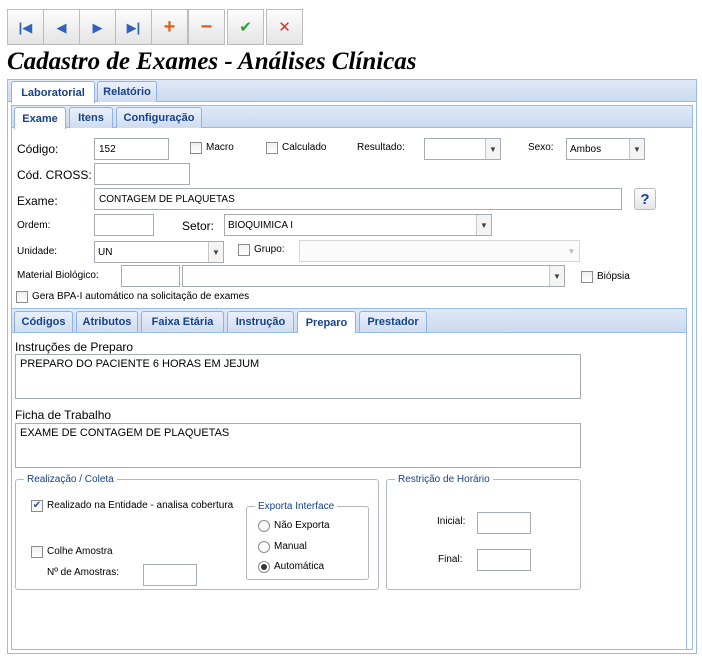  Describe the element at coordinates (40, 118) in the screenshot. I see `tab-exame: Exame` at that location.